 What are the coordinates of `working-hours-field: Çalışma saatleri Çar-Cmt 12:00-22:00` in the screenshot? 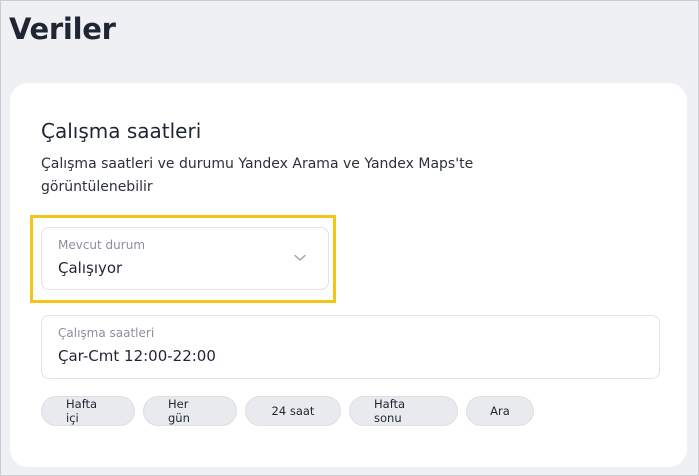 It's located at (350, 347).